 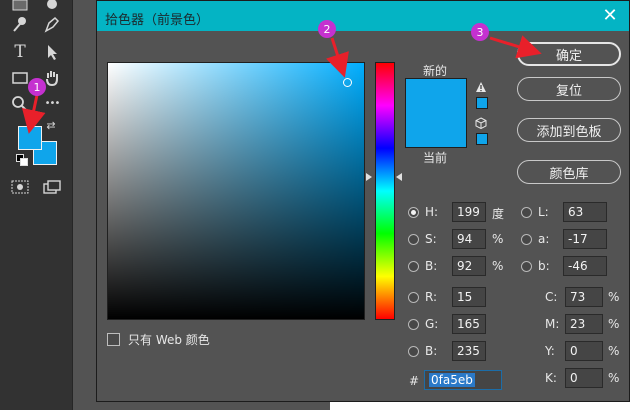 What do you see at coordinates (585, 239) in the screenshot?
I see `a-input: -17` at bounding box center [585, 239].